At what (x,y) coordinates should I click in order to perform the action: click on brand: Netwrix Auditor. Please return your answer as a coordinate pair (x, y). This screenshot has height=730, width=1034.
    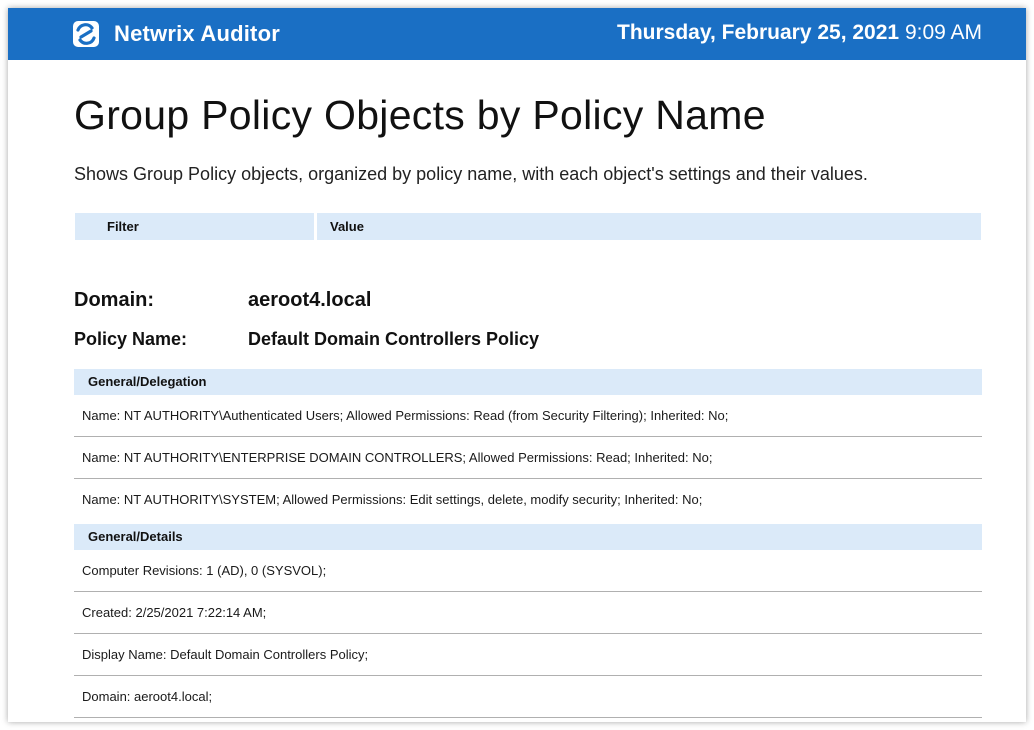
    Looking at the image, I should click on (176, 34).